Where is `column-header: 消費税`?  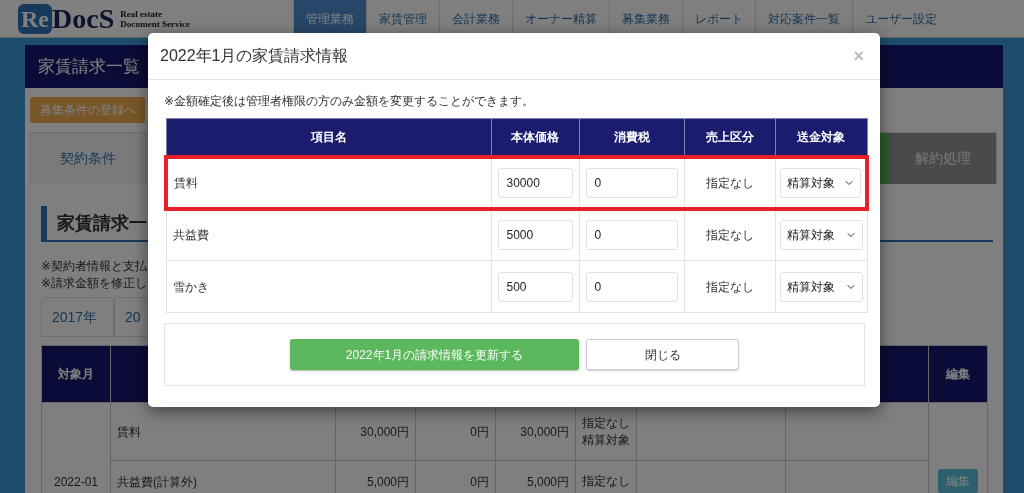 column-header: 消費税 is located at coordinates (631, 137).